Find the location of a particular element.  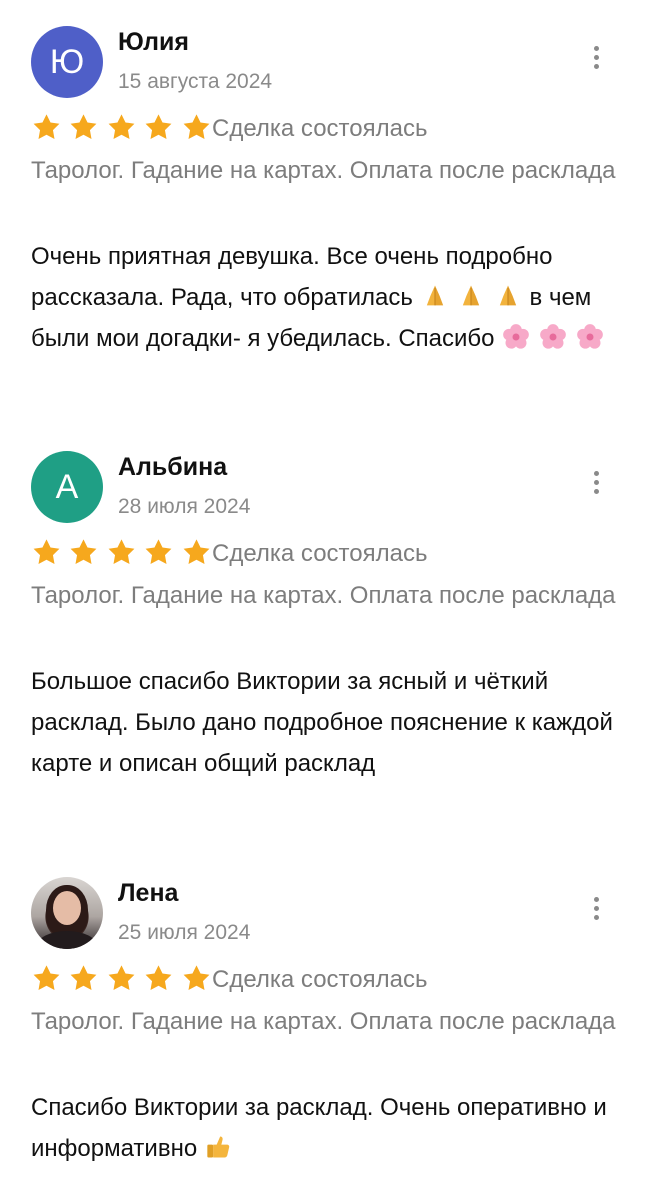

avatar-letter: А is located at coordinates (67, 487).